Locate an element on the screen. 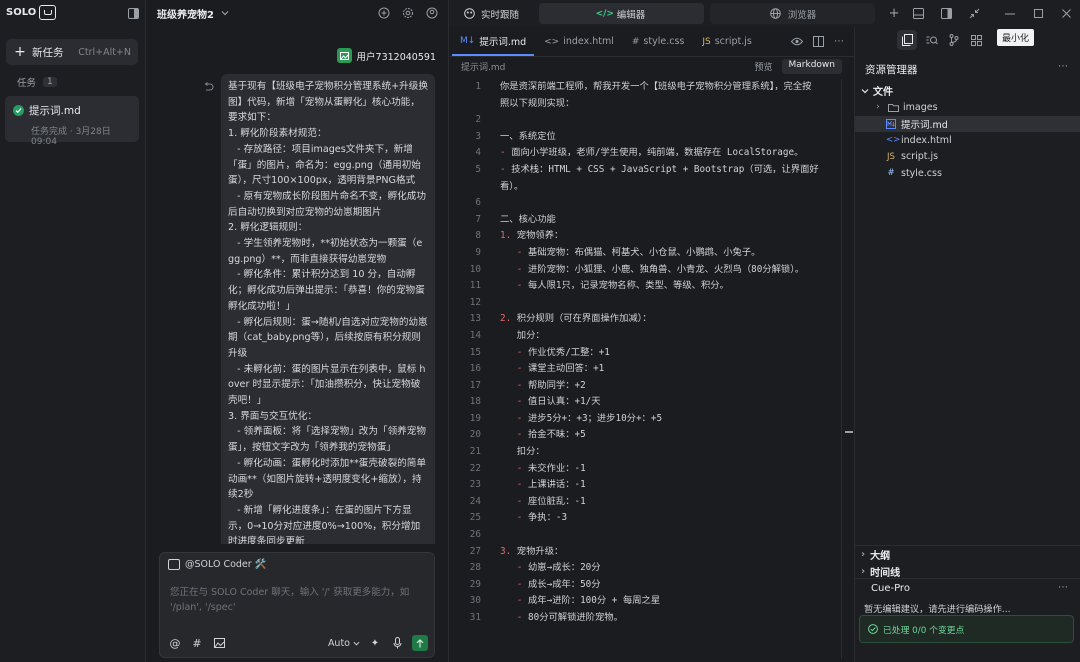 The height and width of the screenshot is (662, 1080). tree-item-style-css: # style.css is located at coordinates (967, 173).